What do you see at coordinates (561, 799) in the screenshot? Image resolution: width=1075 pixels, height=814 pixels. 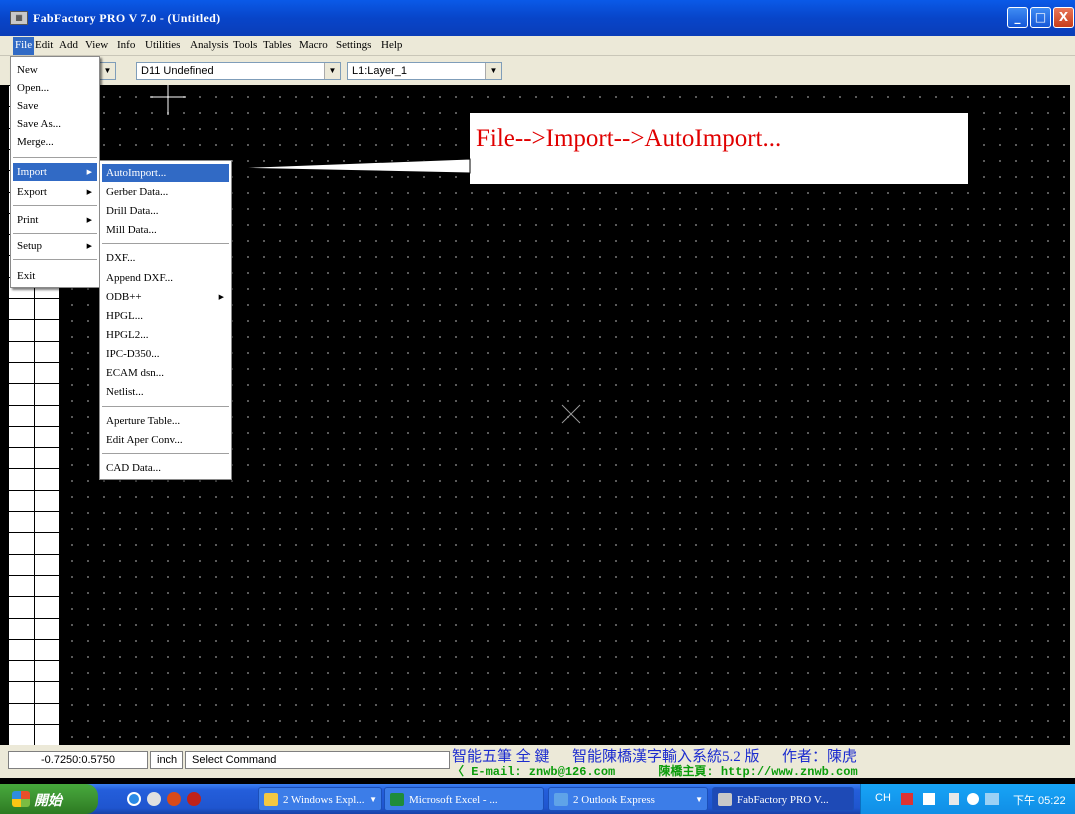 I see `outlook-icon` at bounding box center [561, 799].